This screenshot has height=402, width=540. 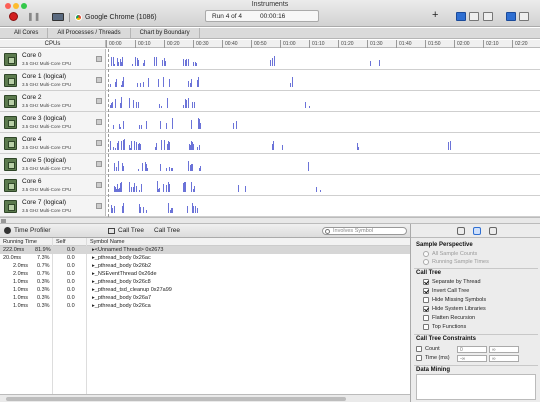 I want to click on time-min-field: -∞, so click(x=472, y=358).